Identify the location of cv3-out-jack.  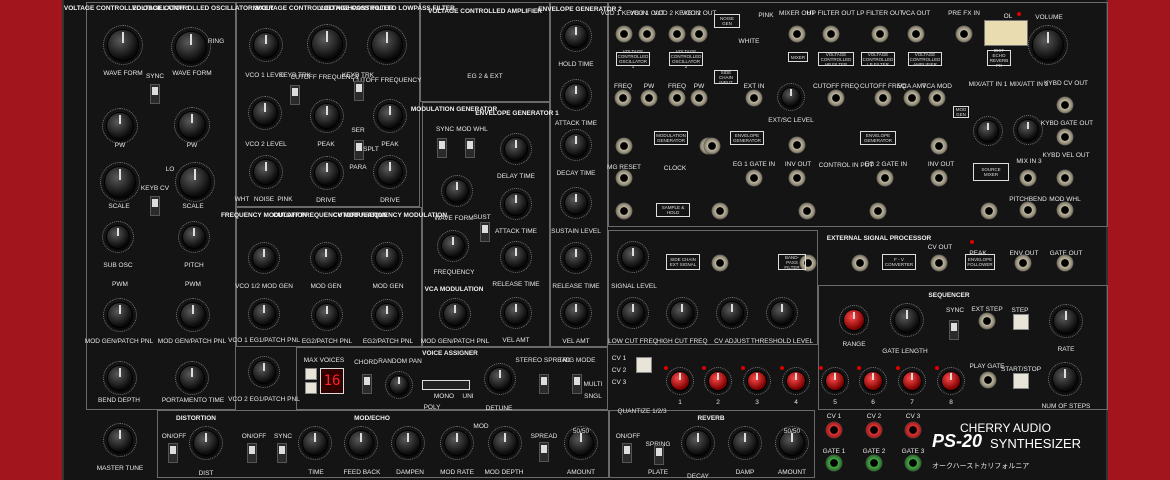
(913, 430).